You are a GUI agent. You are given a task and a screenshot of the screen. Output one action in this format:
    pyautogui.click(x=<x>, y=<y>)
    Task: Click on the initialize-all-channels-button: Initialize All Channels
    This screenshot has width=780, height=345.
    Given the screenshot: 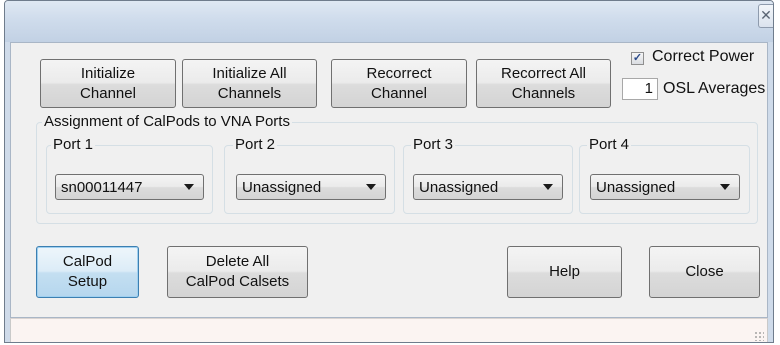 What is the action you would take?
    pyautogui.click(x=249, y=83)
    